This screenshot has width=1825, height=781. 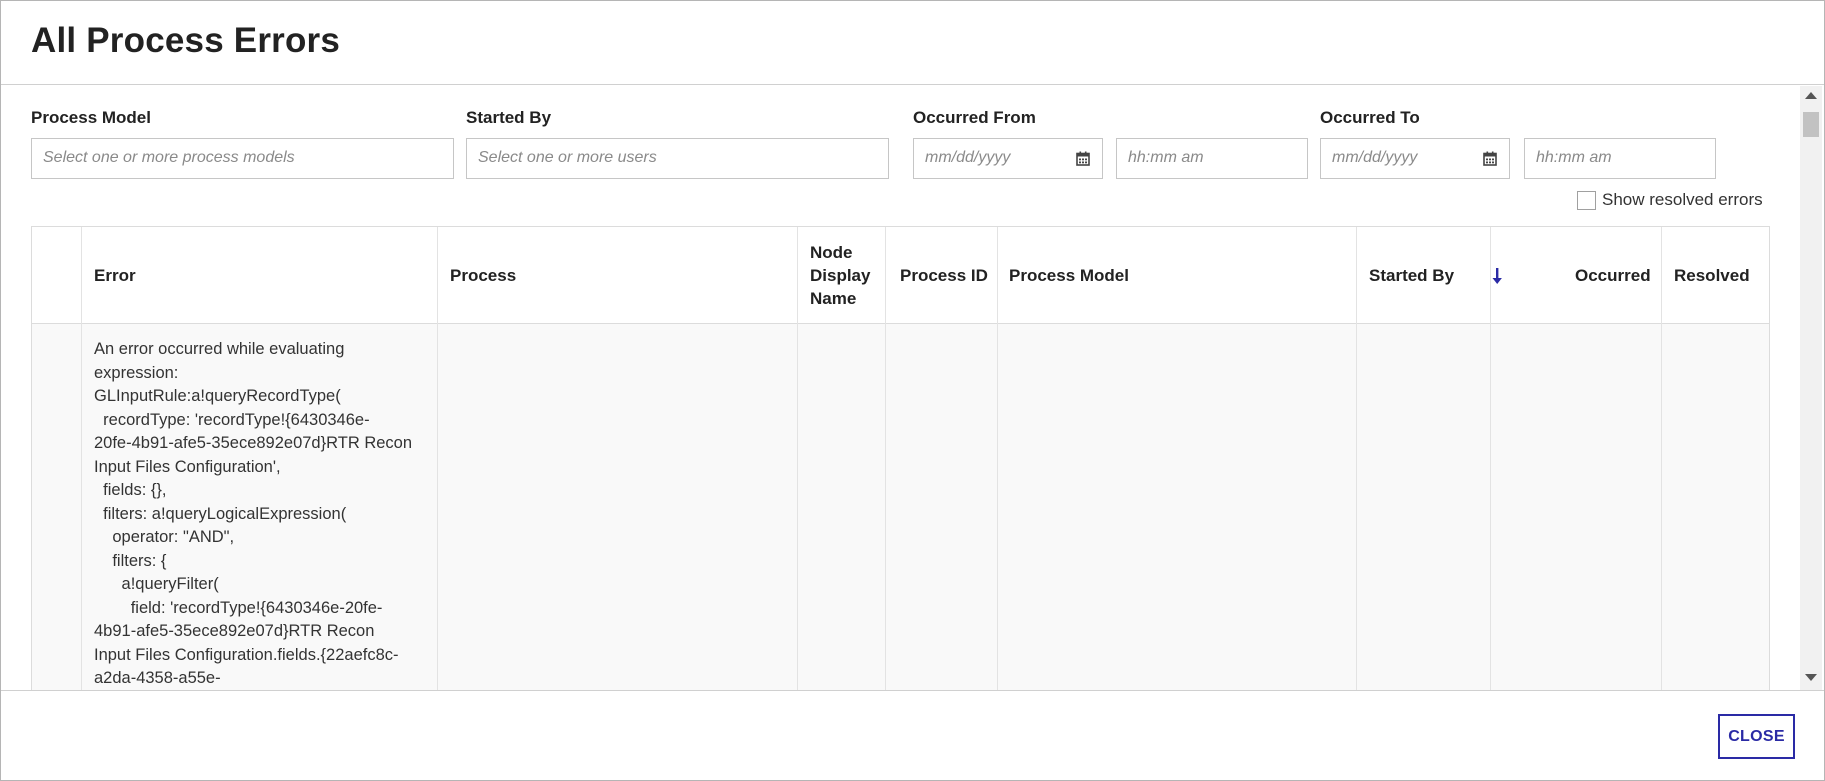 I want to click on started-by-picker: Select one or more users, so click(x=677, y=158).